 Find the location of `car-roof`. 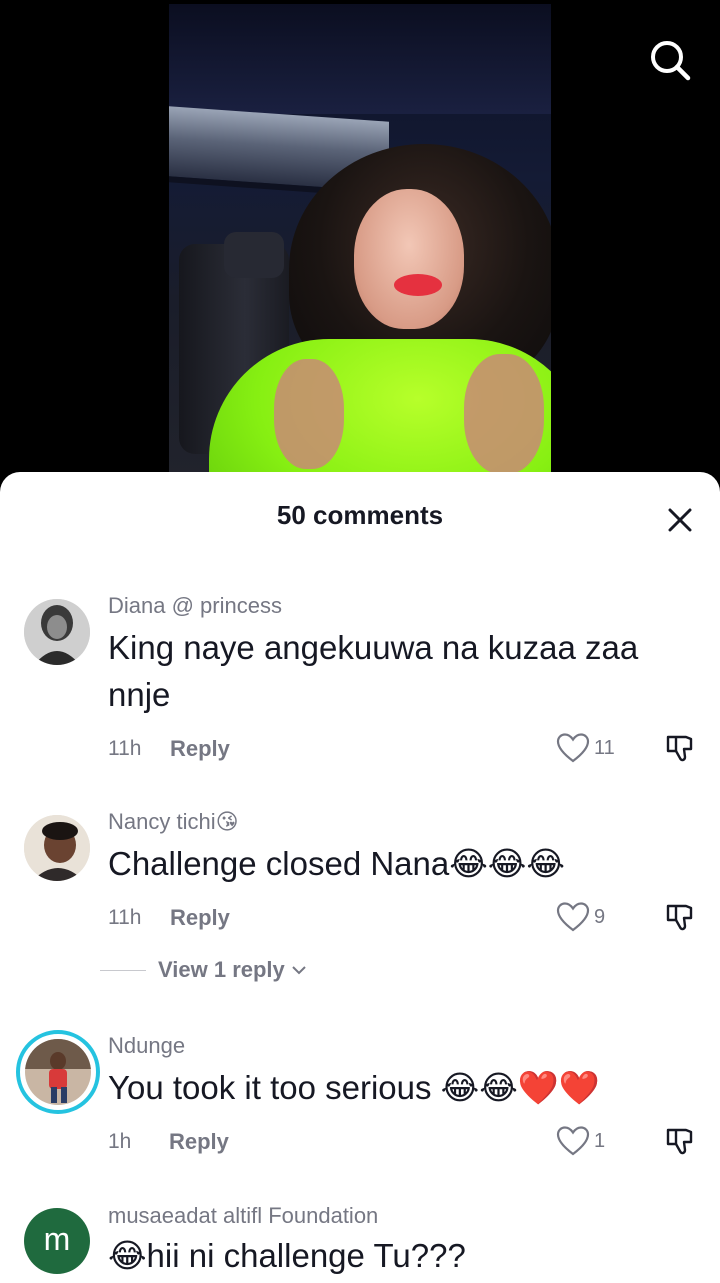

car-roof is located at coordinates (360, 59).